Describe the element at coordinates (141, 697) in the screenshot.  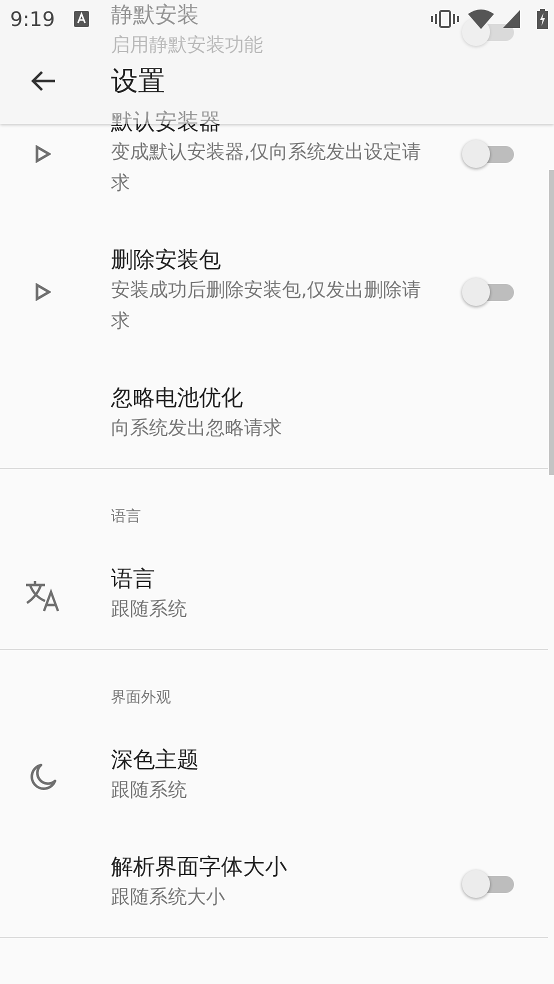
I see `category-label: 界面外观` at that location.